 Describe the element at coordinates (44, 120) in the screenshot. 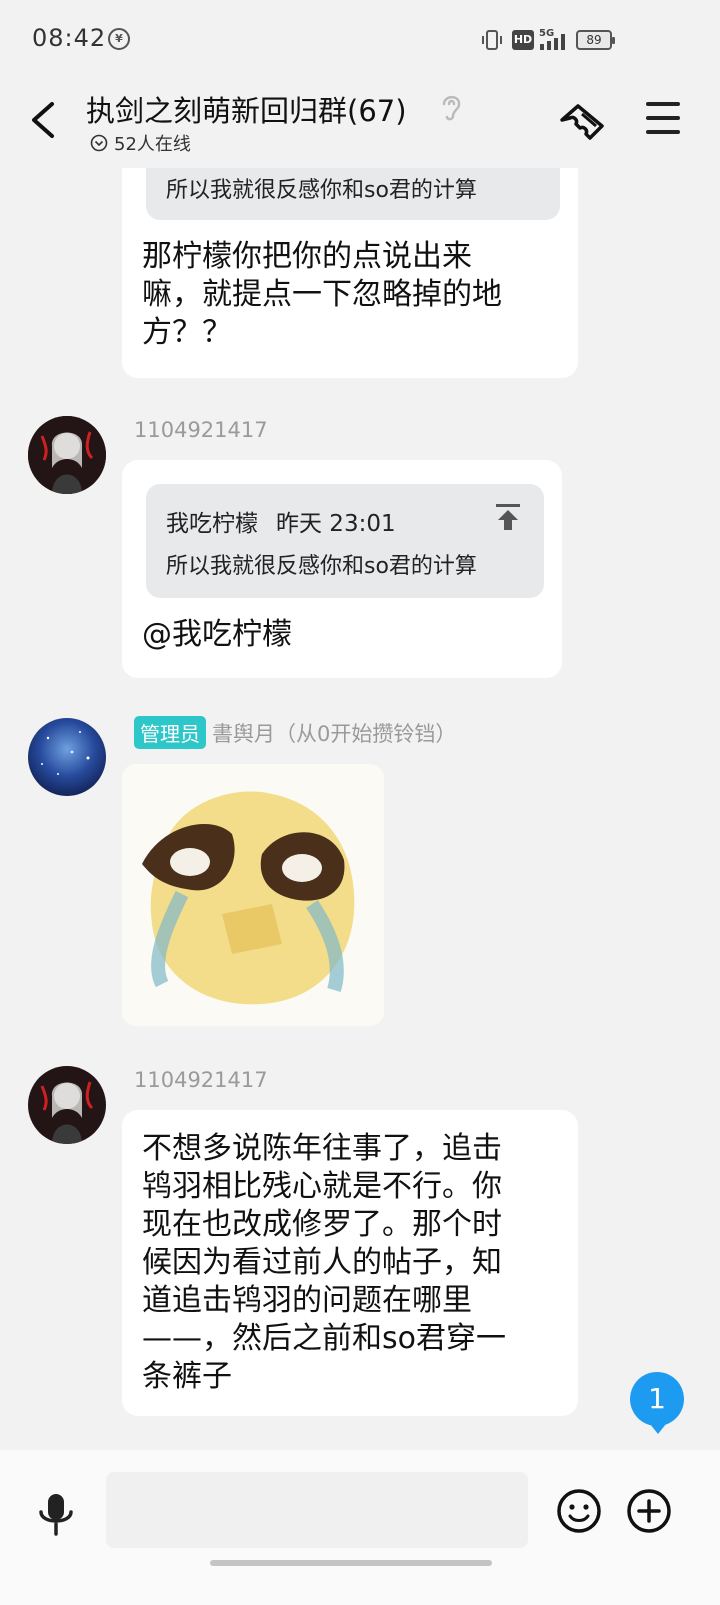

I see `back-button` at that location.